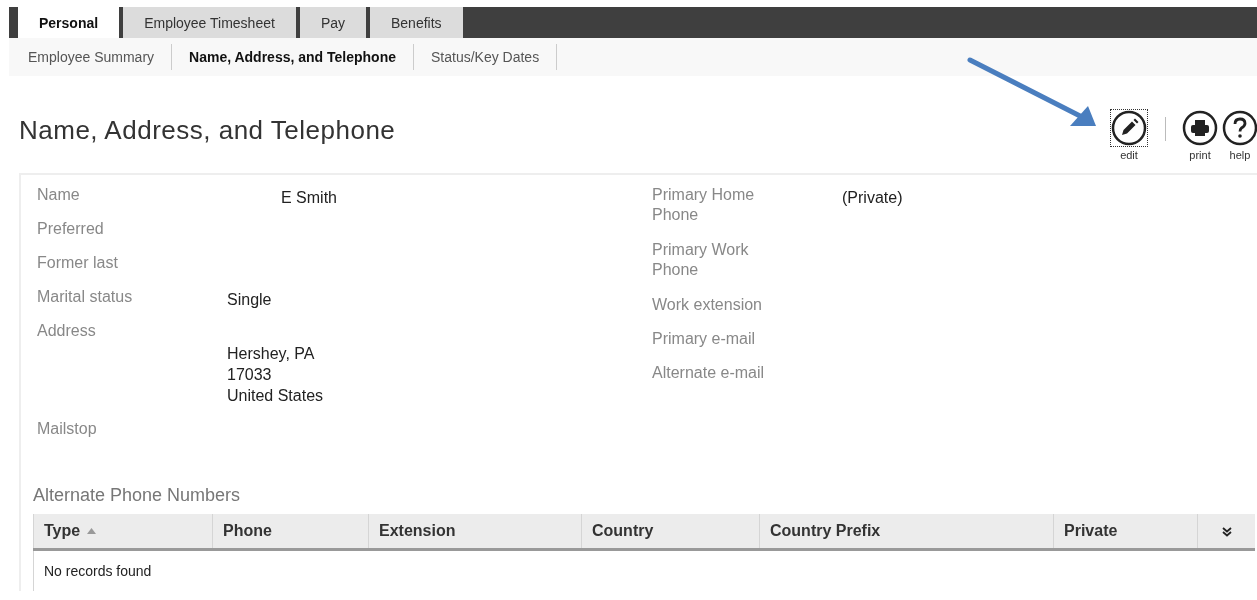 This screenshot has height=600, width=1257. Describe the element at coordinates (704, 205) in the screenshot. I see `field-label: Primary Home Phone` at that location.